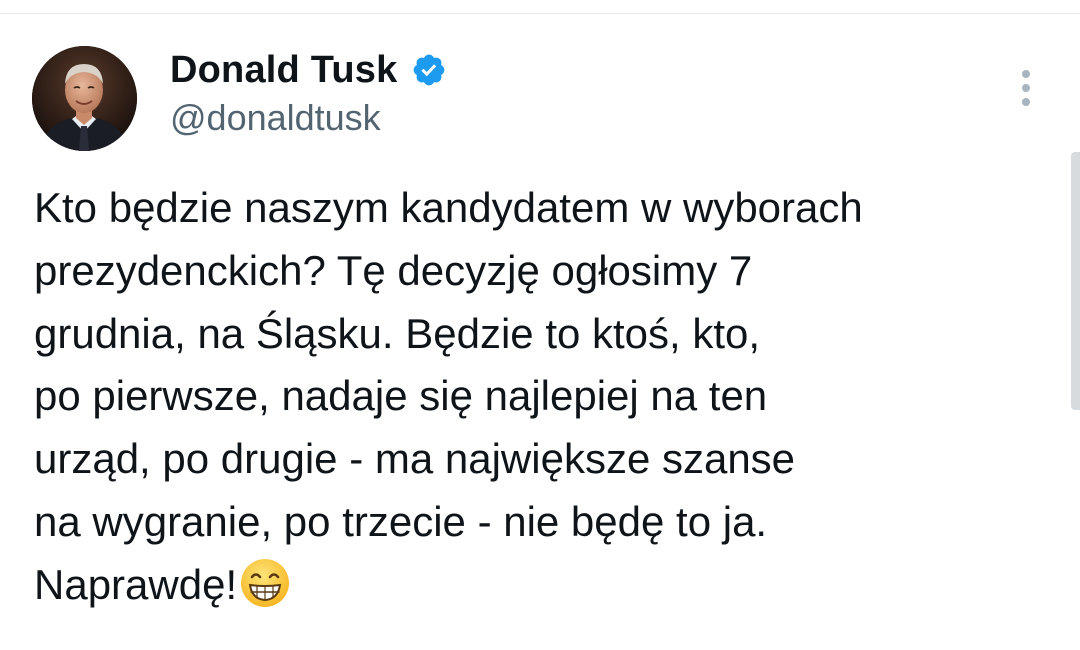  Describe the element at coordinates (265, 583) in the screenshot. I see `grinning-face-emoji-icon` at that location.